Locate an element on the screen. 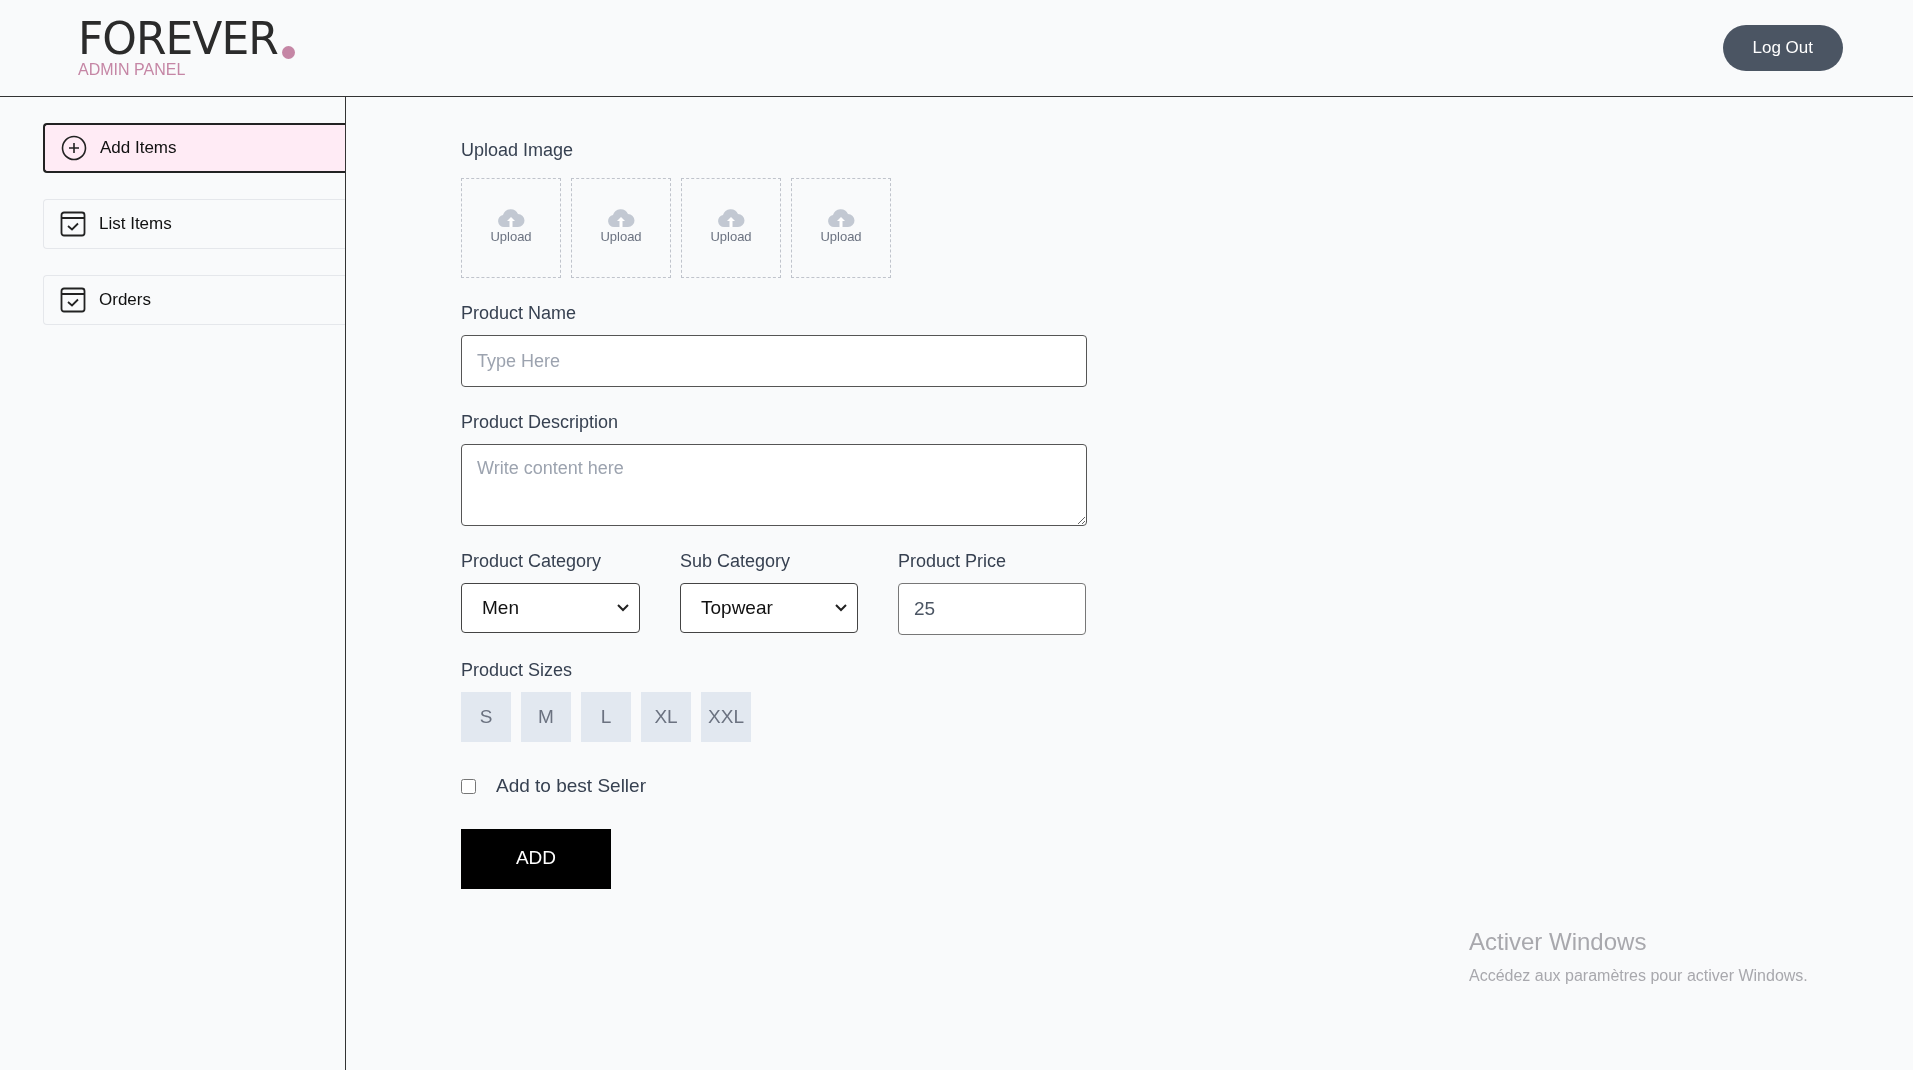  field-label: Product Category is located at coordinates (532, 561).